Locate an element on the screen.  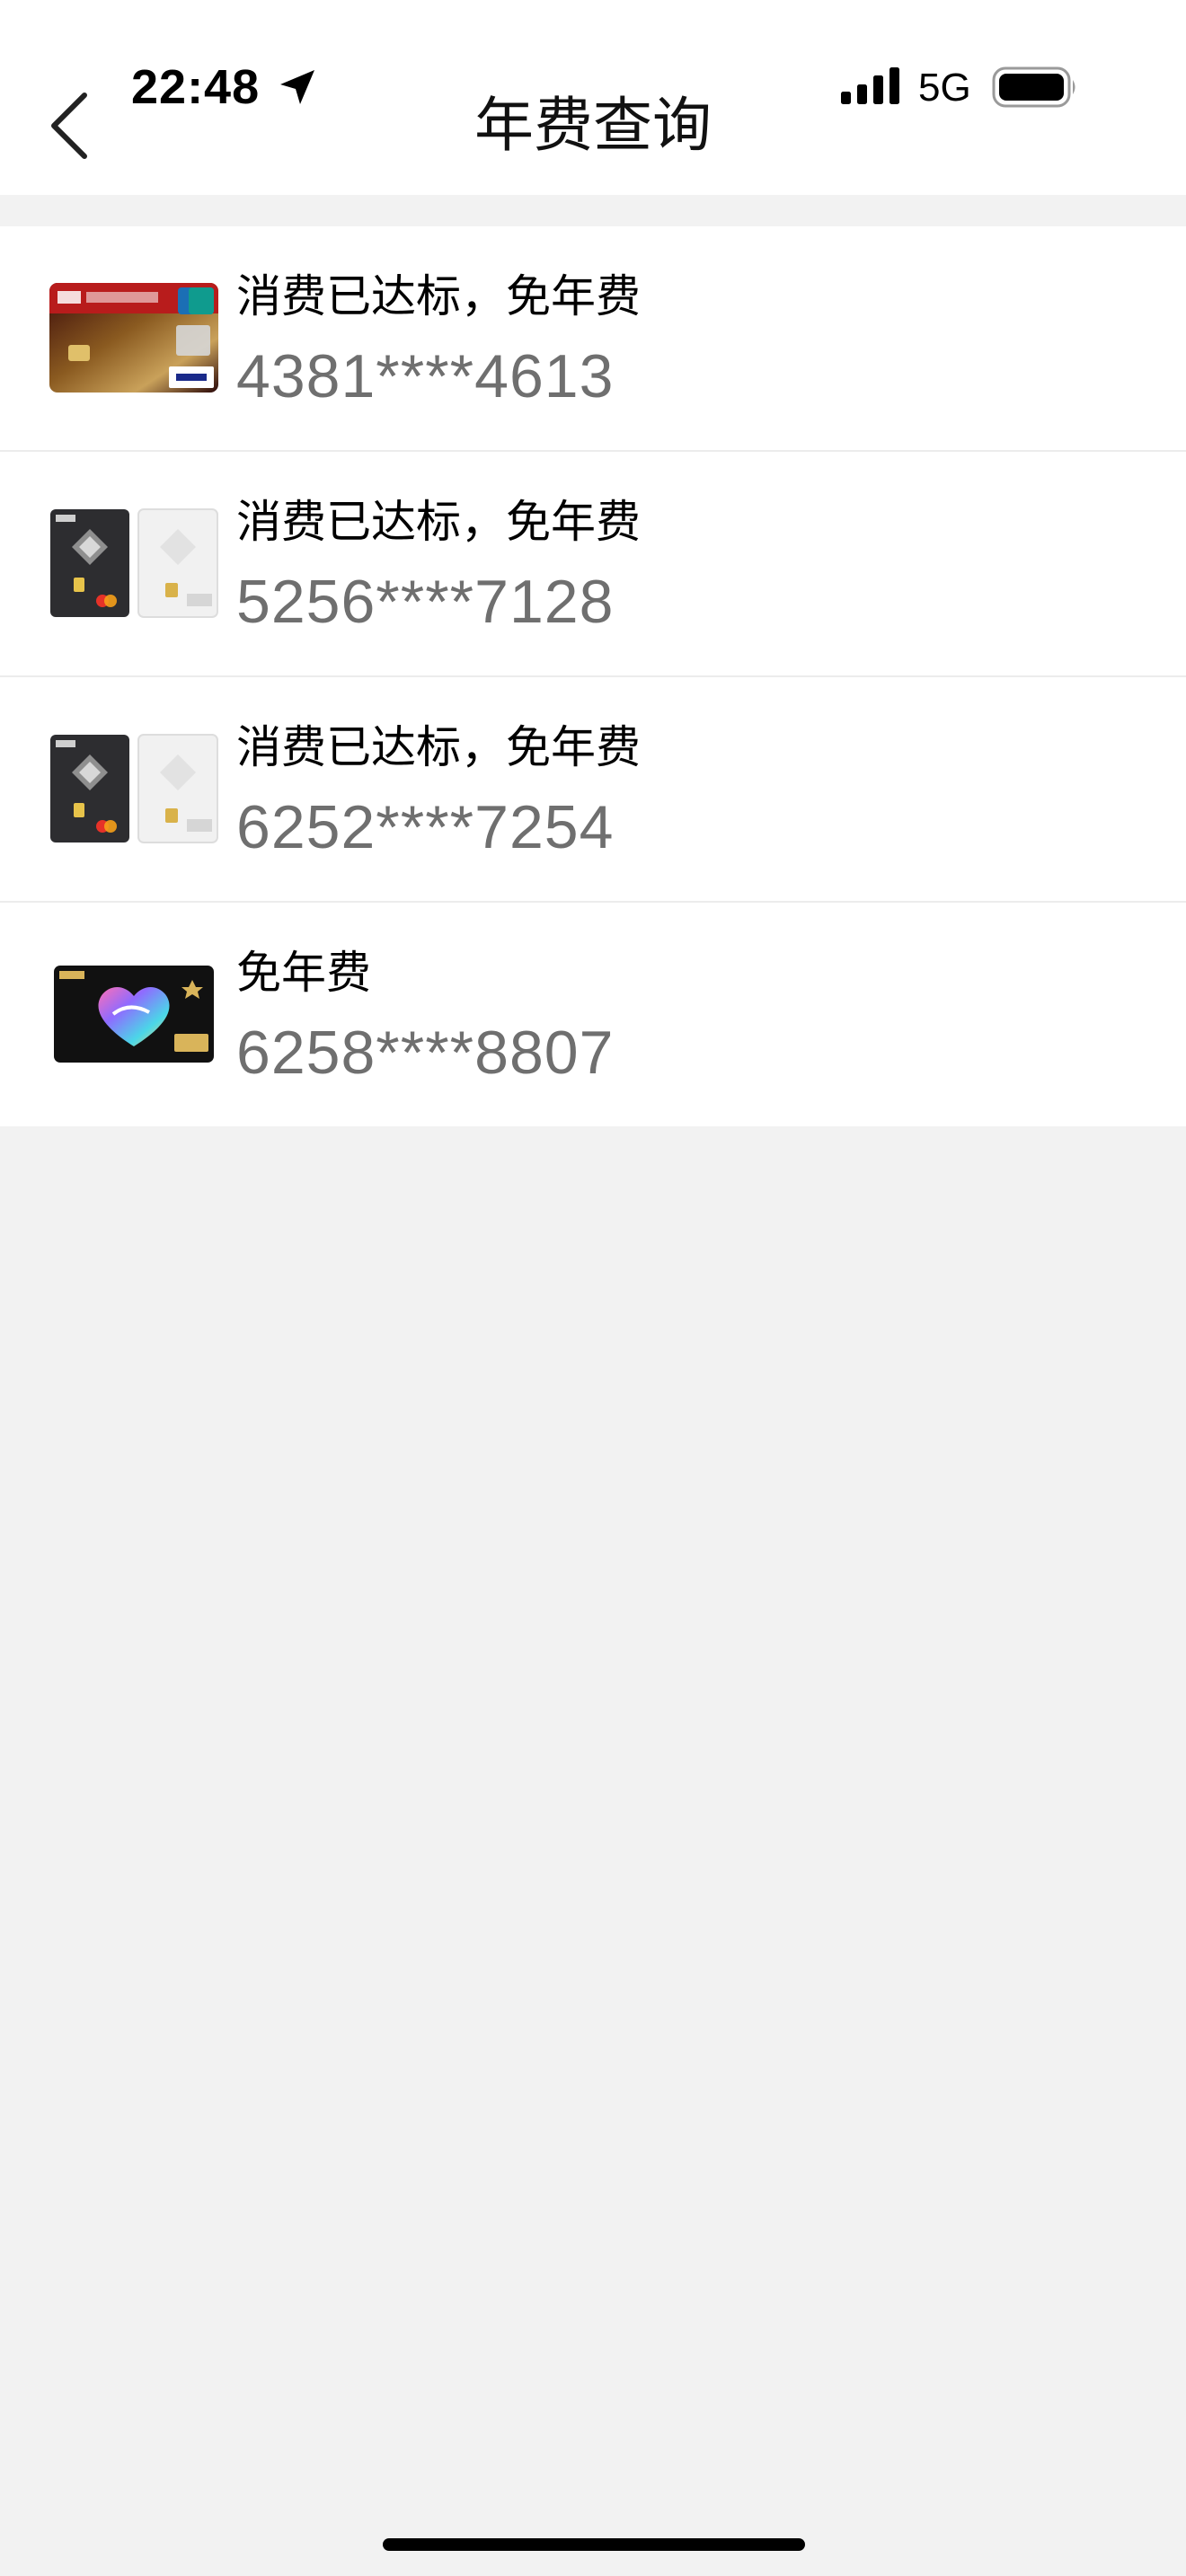
card-number: 4381****4613 is located at coordinates (425, 376).